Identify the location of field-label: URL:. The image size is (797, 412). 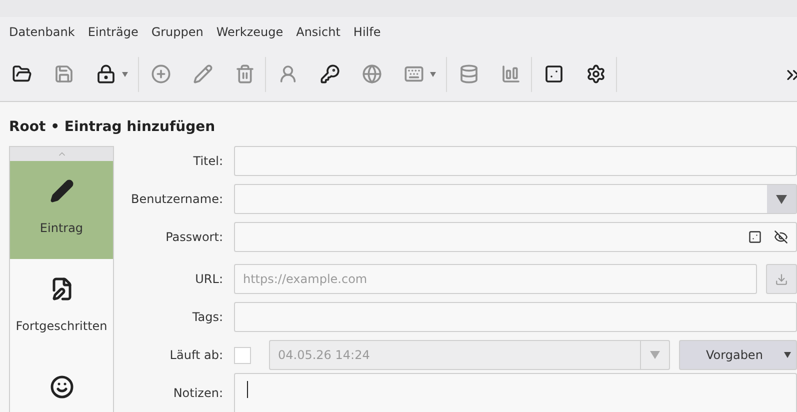
(209, 279).